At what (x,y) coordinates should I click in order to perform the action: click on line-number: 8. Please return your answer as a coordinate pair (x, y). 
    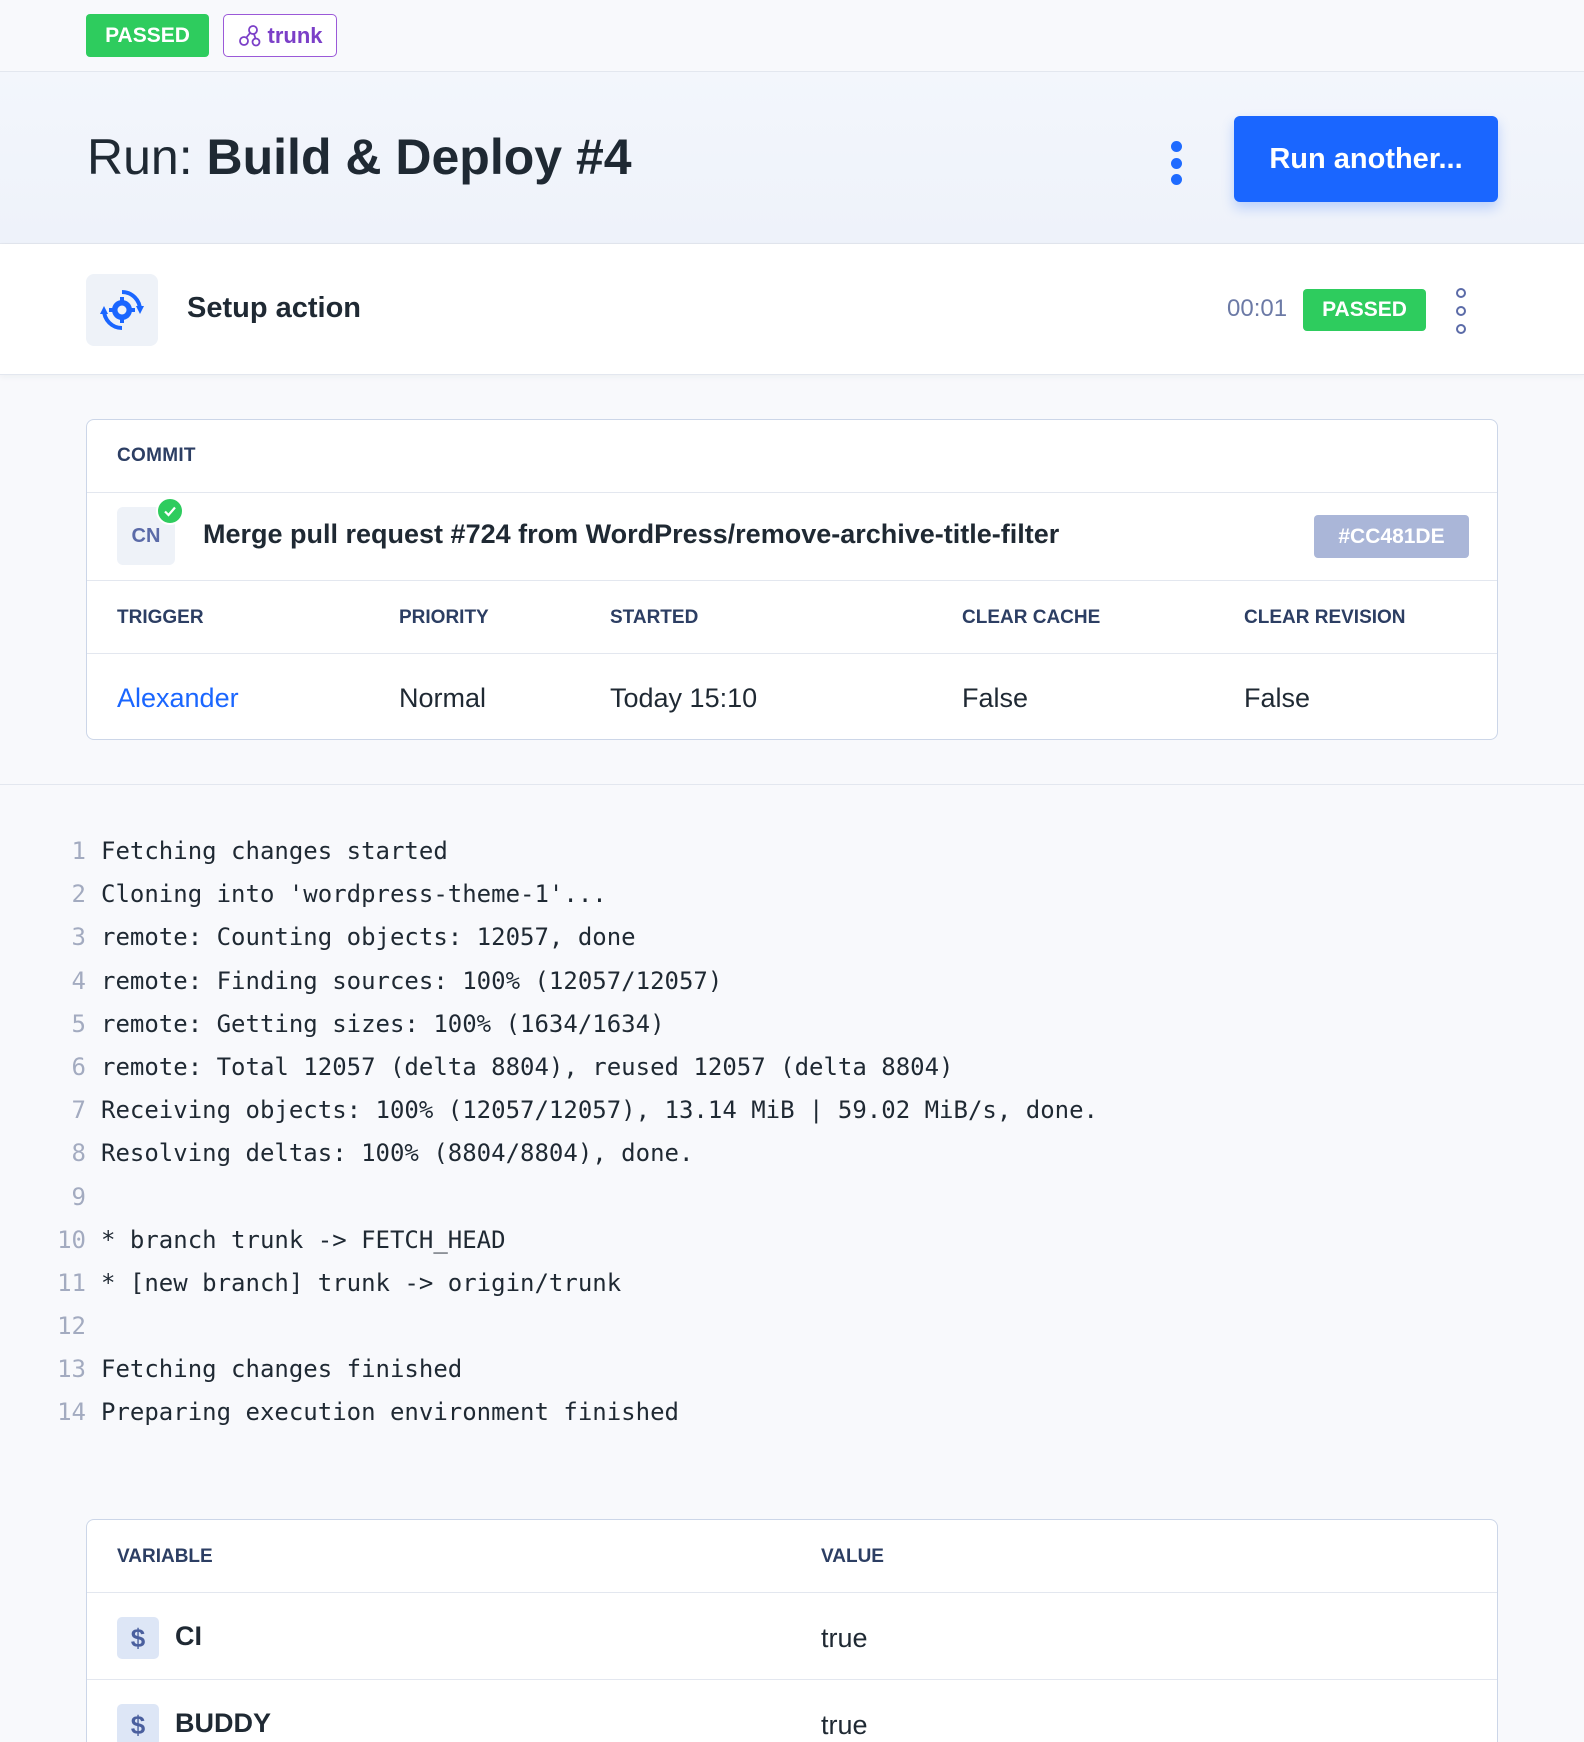
    Looking at the image, I should click on (78, 1153).